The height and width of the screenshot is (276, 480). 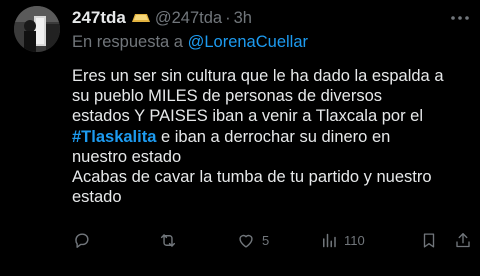 I want to click on avatar, so click(x=37, y=29).